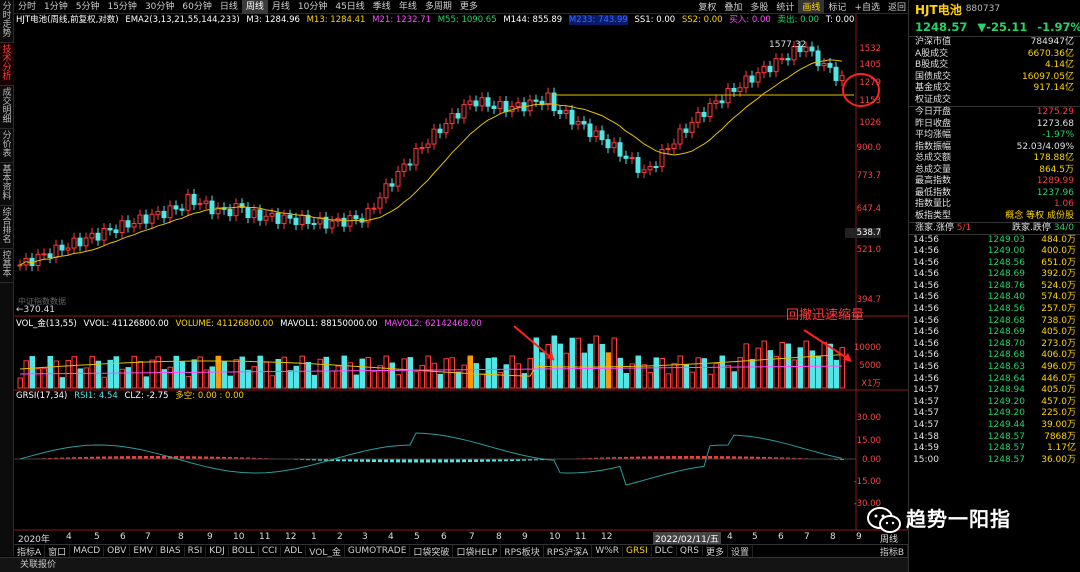 Image resolution: width=1080 pixels, height=572 pixels. Describe the element at coordinates (7, 227) in the screenshot. I see `left-tab-5: 综合排名` at that location.